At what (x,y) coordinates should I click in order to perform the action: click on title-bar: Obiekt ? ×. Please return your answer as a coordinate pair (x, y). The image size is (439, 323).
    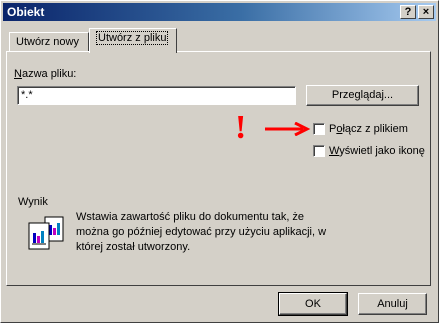
    Looking at the image, I should click on (219, 12).